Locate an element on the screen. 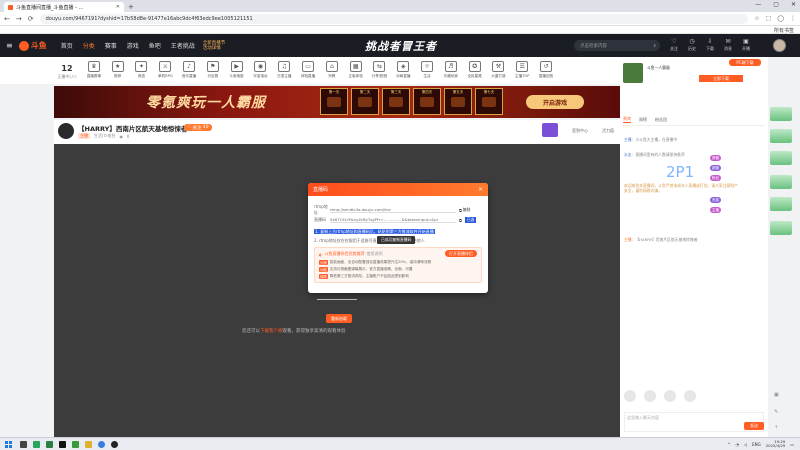 This screenshot has width=800, height=450. input-language: ENG is located at coordinates (756, 444).